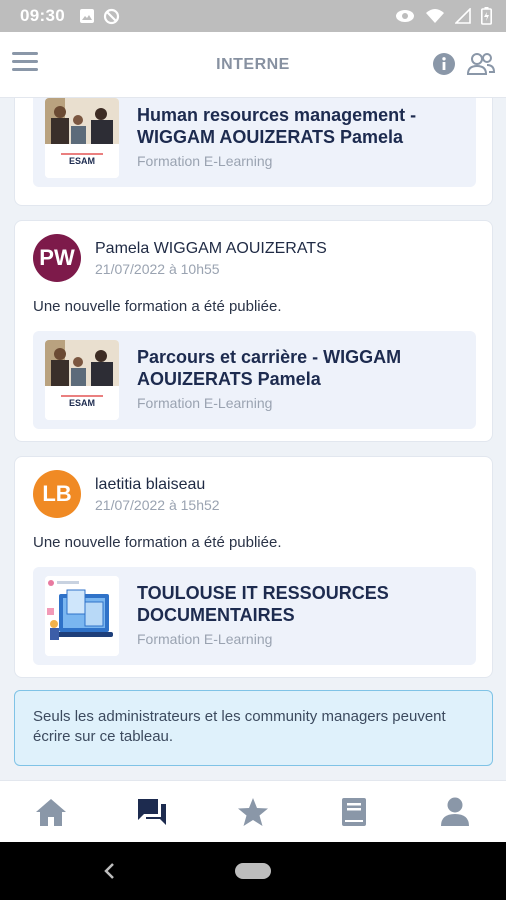  What do you see at coordinates (86, 16) in the screenshot?
I see `image-icon` at bounding box center [86, 16].